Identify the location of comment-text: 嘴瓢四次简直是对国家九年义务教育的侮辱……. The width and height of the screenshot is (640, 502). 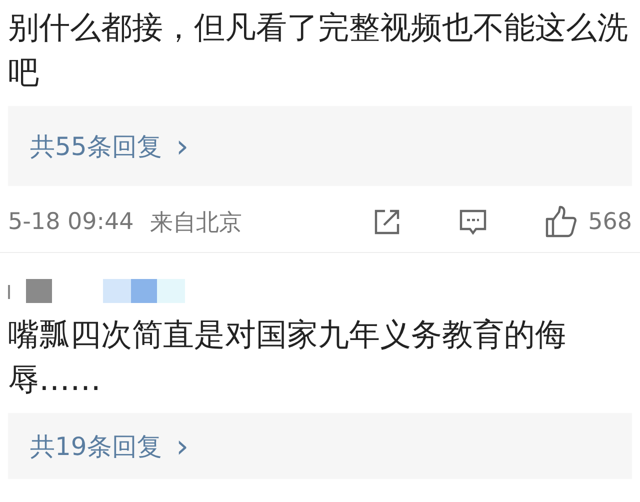
(287, 358).